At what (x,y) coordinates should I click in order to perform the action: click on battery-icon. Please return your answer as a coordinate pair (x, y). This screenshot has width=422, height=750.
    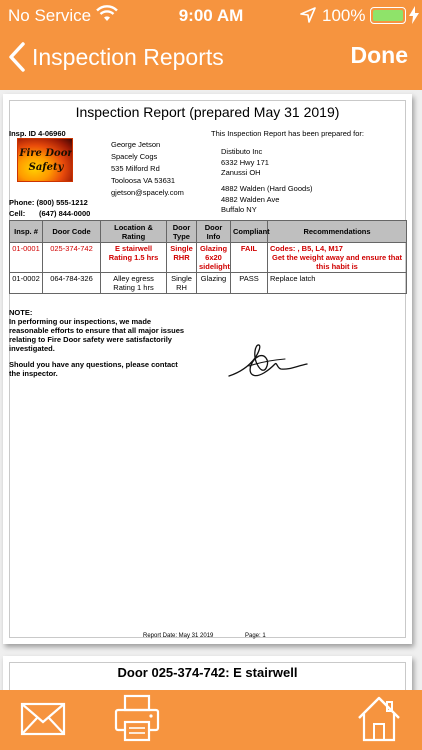
    Looking at the image, I should click on (388, 15).